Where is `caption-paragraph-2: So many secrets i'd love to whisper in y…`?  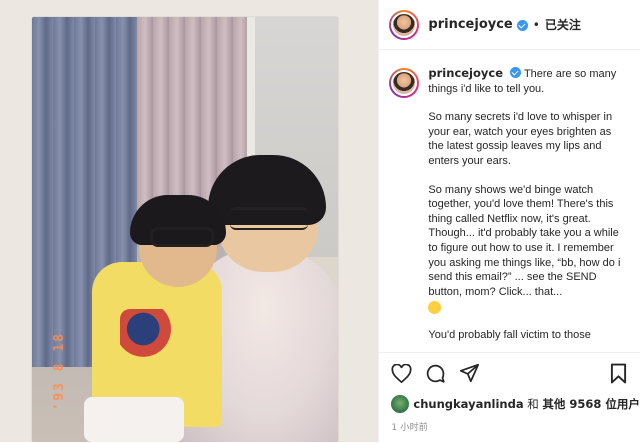
caption-paragraph-2: So many secrets i'd love to whisper in y… is located at coordinates (520, 139).